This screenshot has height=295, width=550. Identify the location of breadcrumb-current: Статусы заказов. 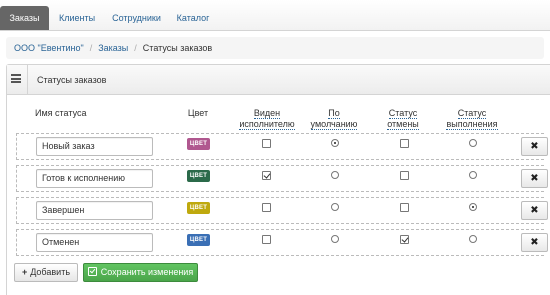
(177, 48).